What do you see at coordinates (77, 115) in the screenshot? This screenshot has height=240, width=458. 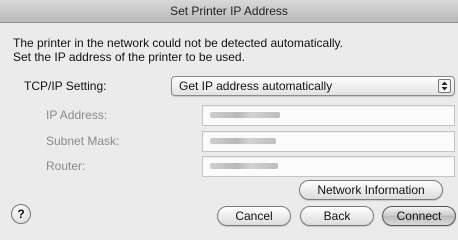 I see `ip-address-label: IP Address:` at bounding box center [77, 115].